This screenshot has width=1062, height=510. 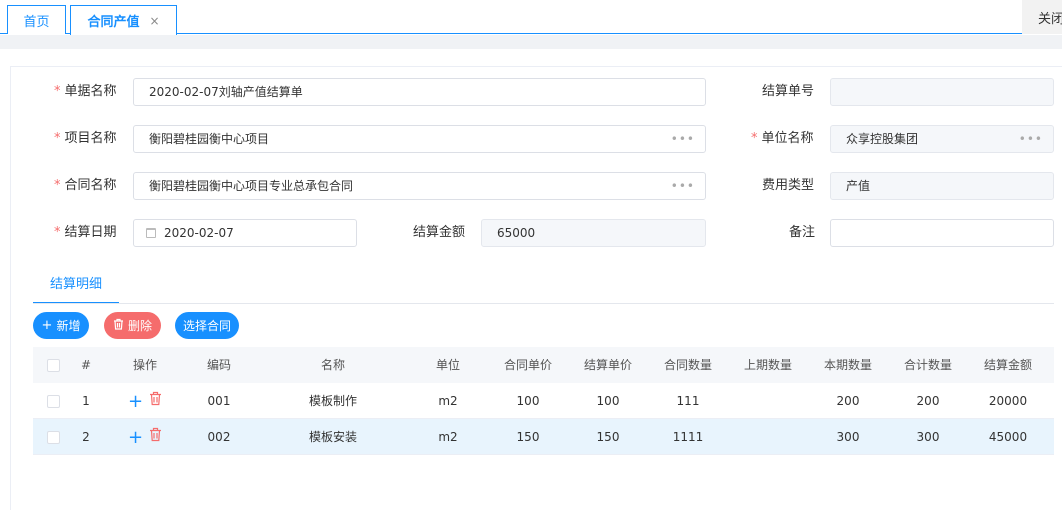 What do you see at coordinates (688, 401) in the screenshot?
I see `row-contract-qty: 111` at bounding box center [688, 401].